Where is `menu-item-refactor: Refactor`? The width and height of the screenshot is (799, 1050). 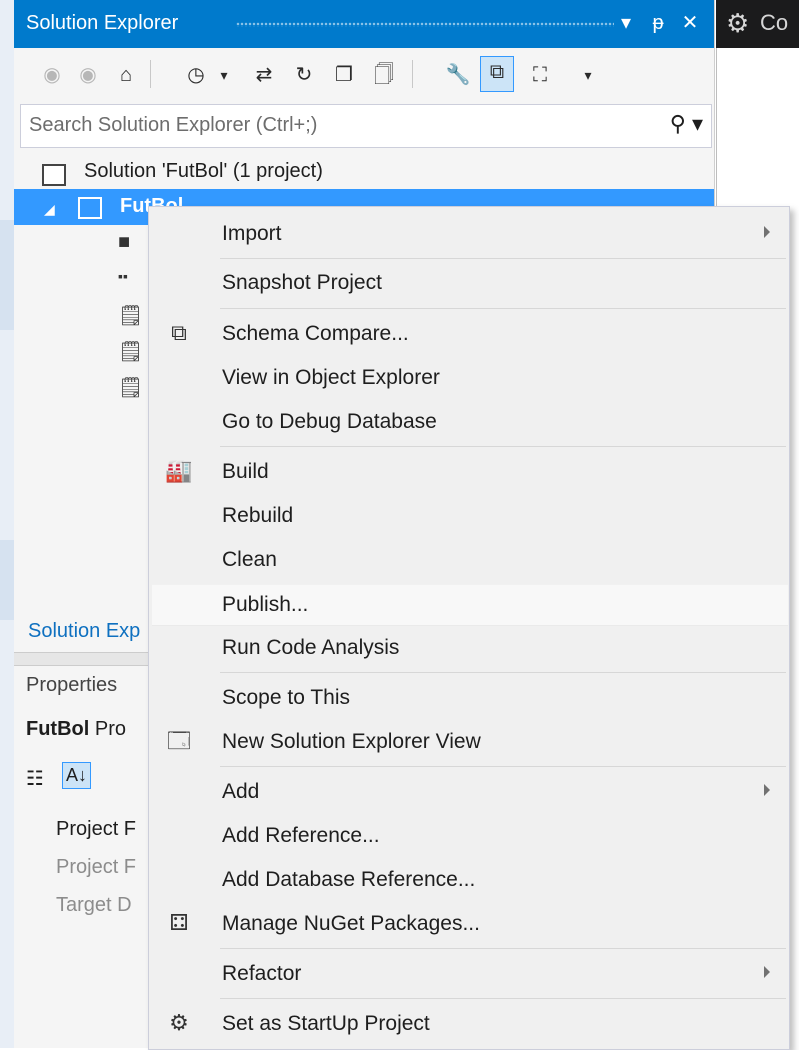
menu-item-refactor: Refactor is located at coordinates (470, 974).